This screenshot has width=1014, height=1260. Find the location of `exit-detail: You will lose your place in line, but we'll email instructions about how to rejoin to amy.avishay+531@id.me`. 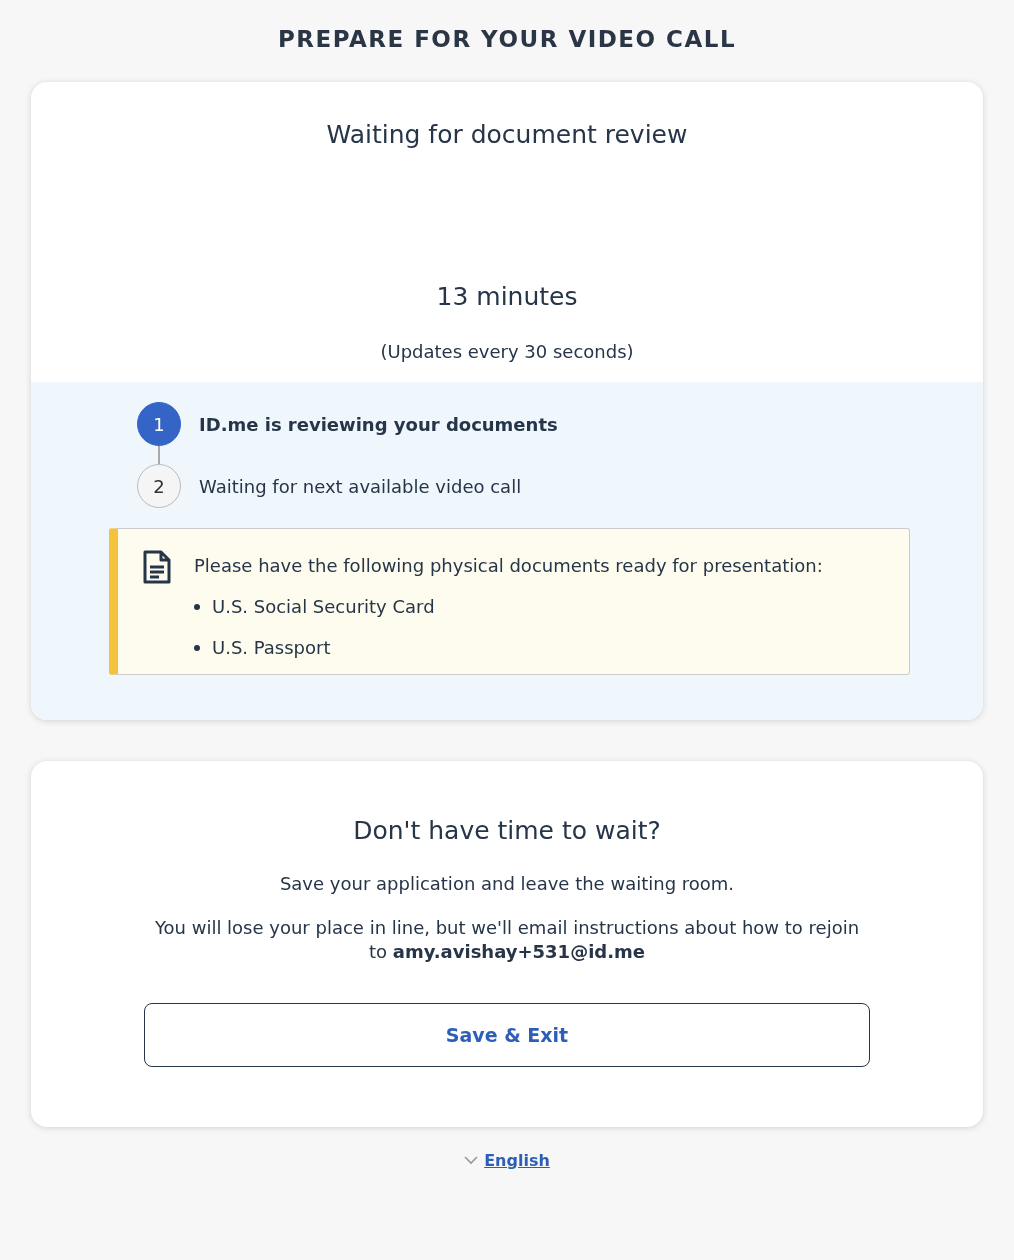

exit-detail: You will lose your place in line, but we'll email instructions about how to rejoin to amy.avishay+531@id.me is located at coordinates (507, 940).